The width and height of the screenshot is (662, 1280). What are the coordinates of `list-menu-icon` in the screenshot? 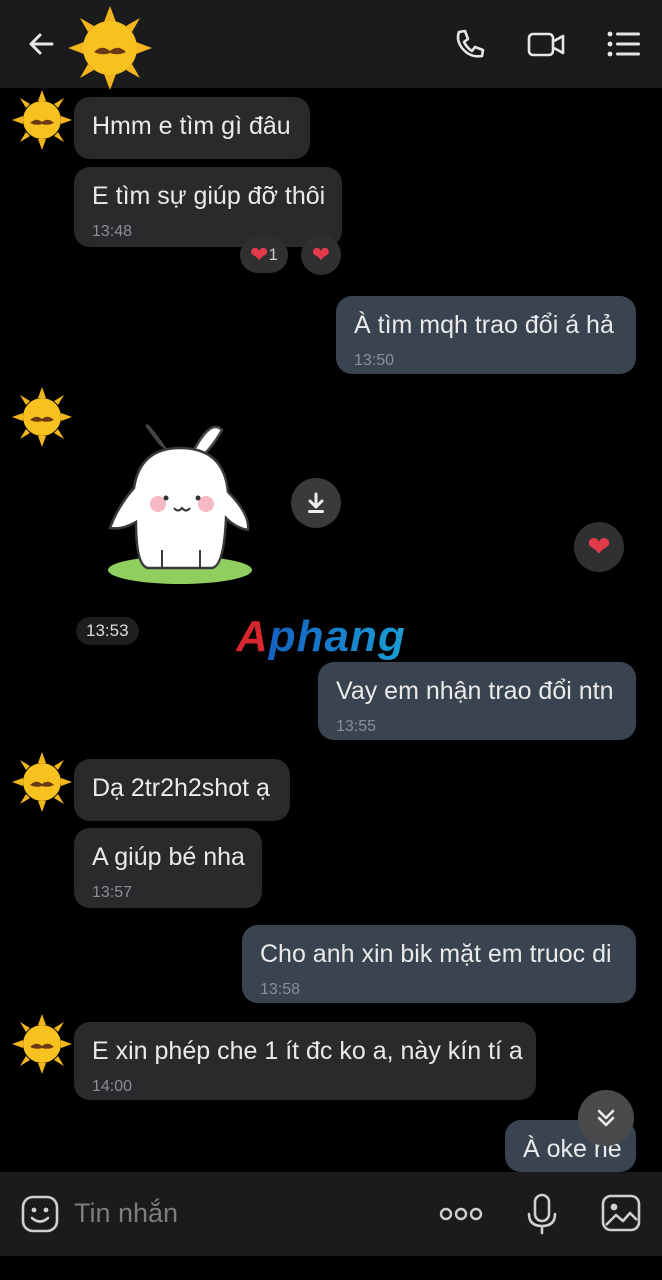 It's located at (624, 44).